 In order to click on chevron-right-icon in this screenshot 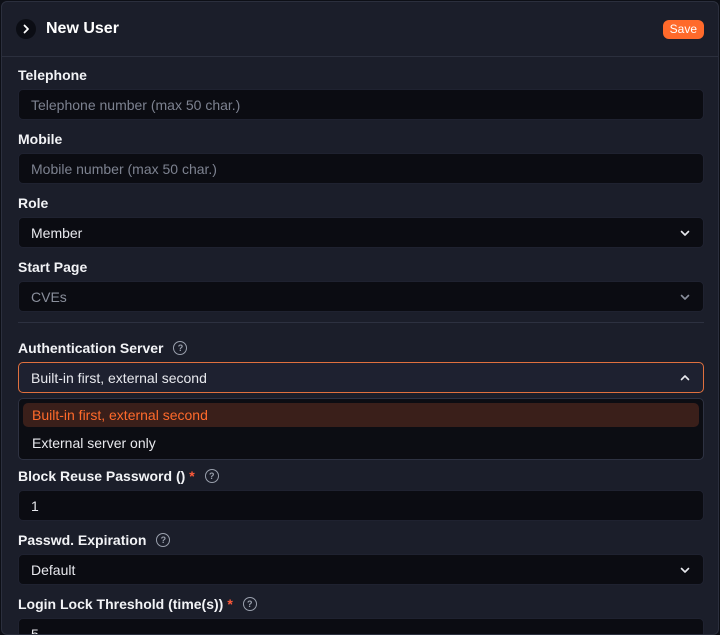, I will do `click(26, 29)`.